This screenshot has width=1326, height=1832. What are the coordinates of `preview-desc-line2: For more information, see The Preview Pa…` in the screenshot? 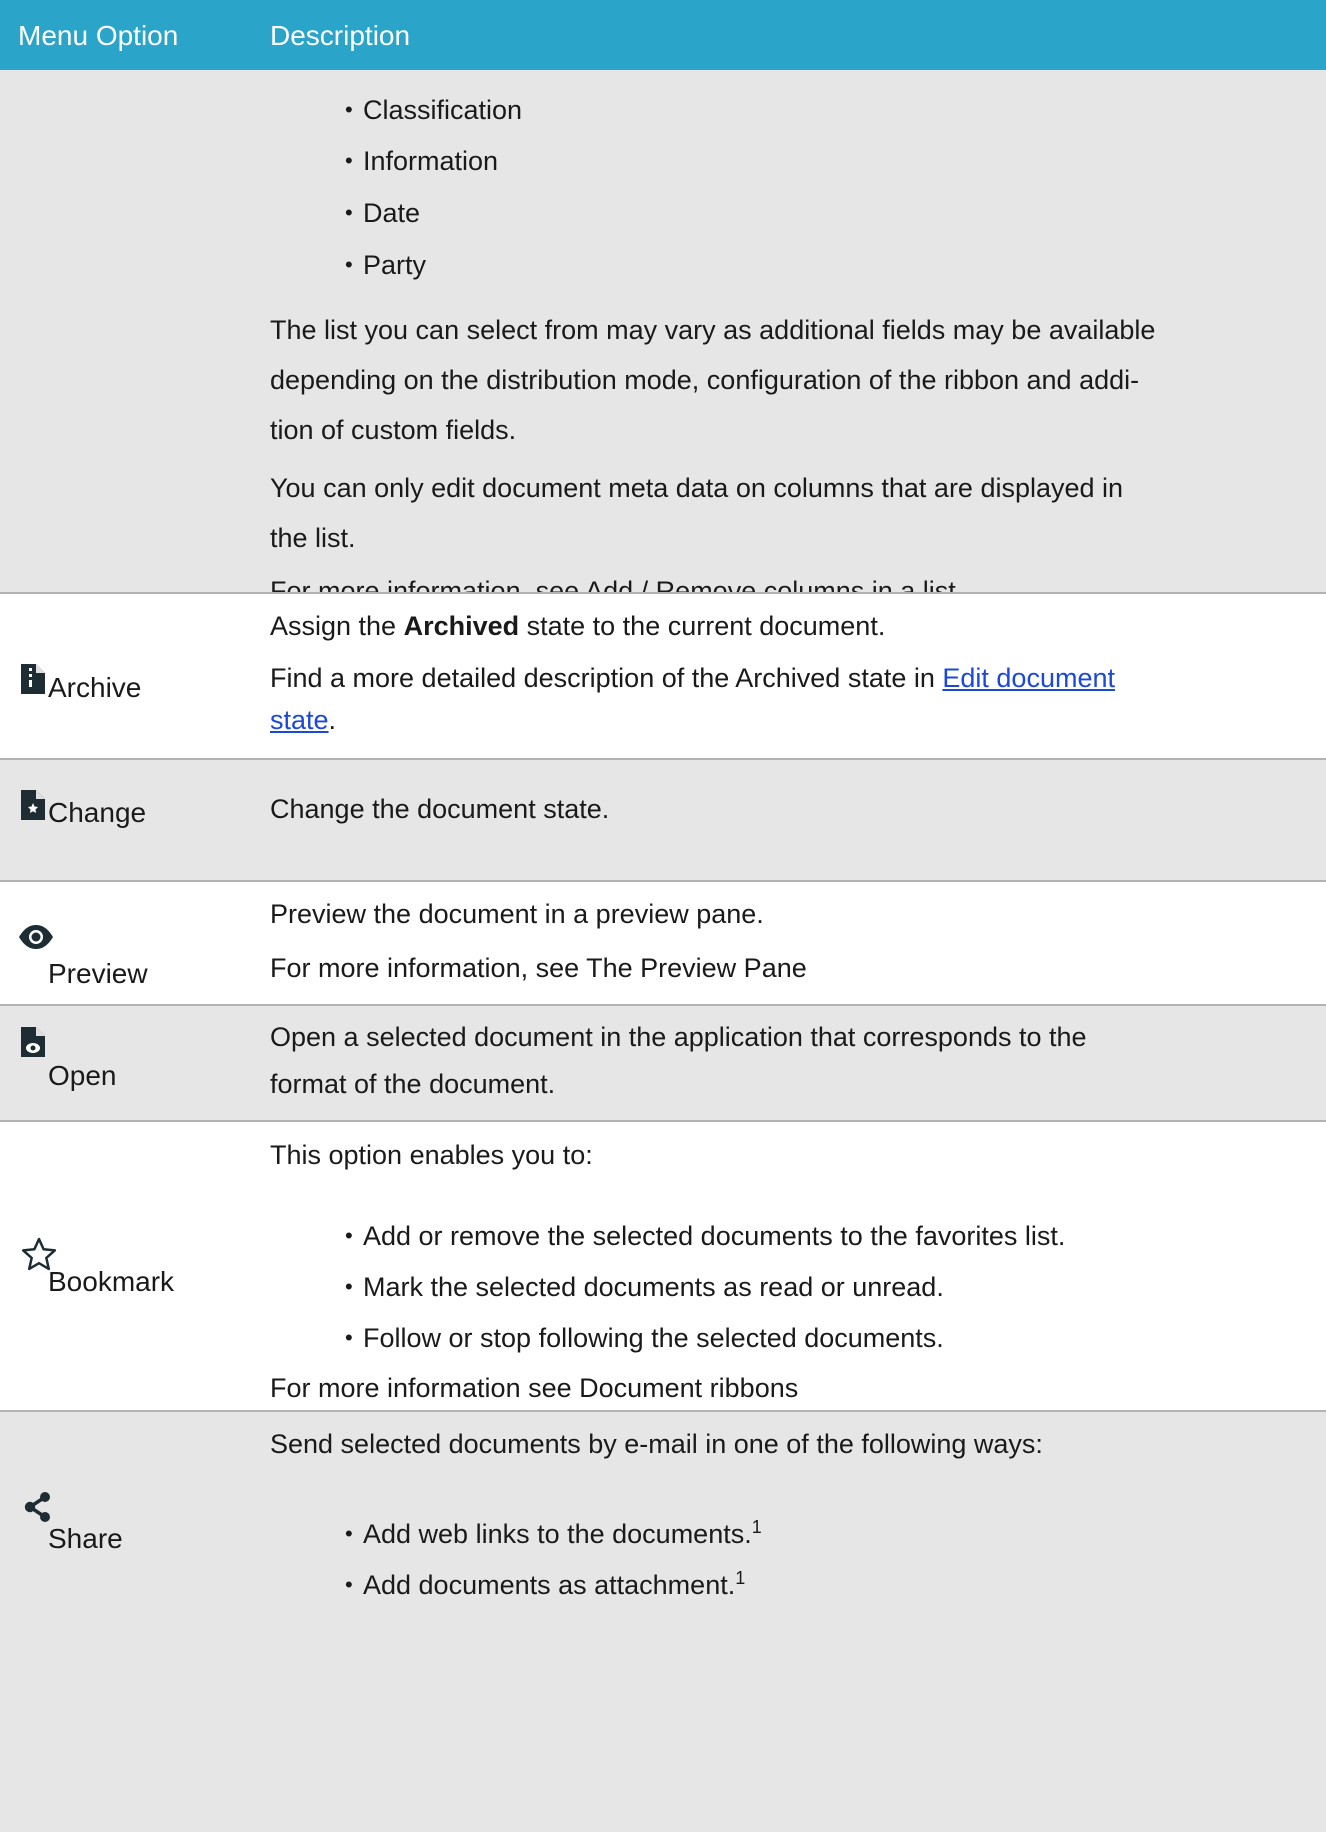 It's located at (538, 968).